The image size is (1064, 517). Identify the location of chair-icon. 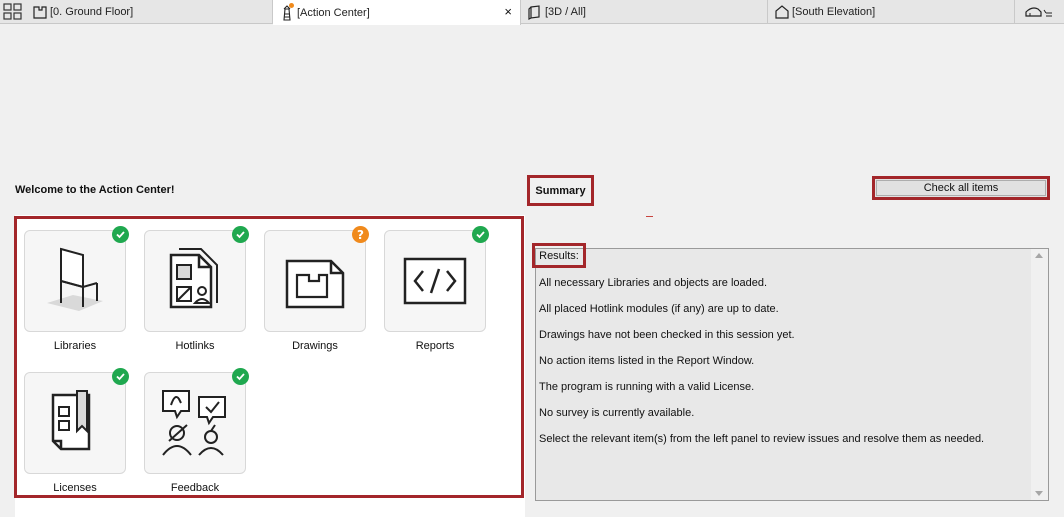
(75, 279).